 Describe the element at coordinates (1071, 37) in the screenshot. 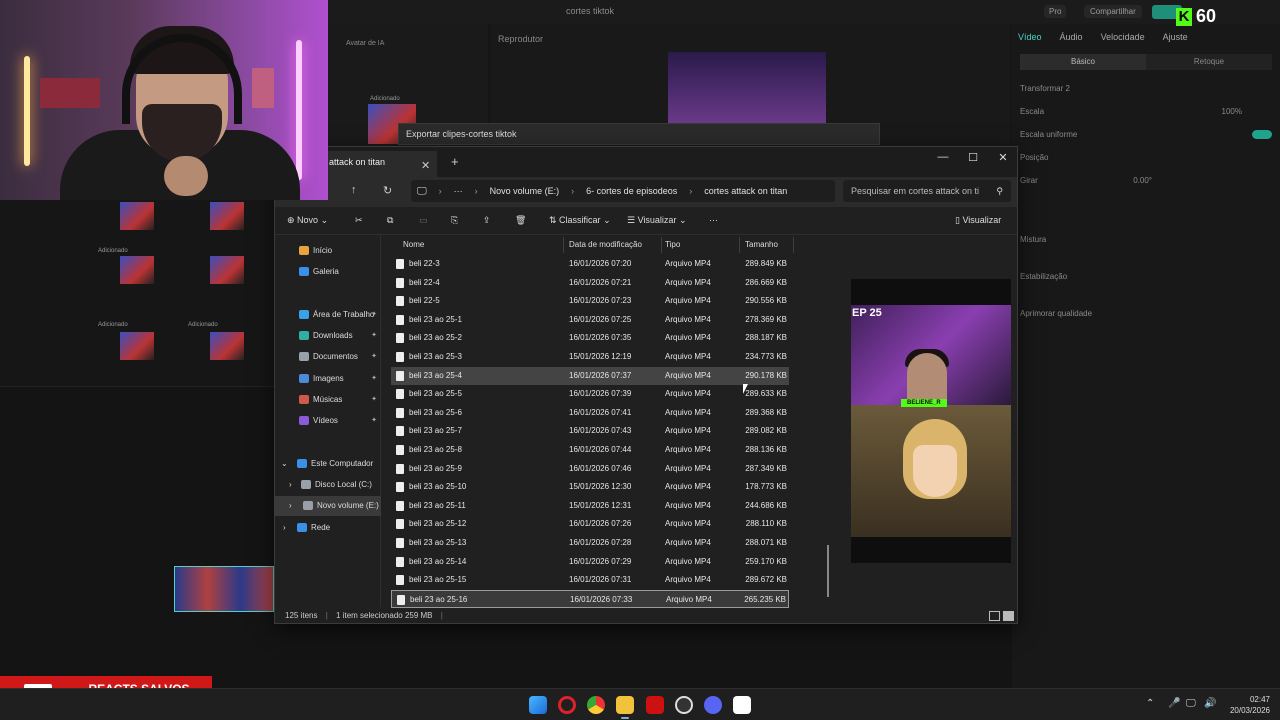

I see `tab-audio: Áudio` at that location.